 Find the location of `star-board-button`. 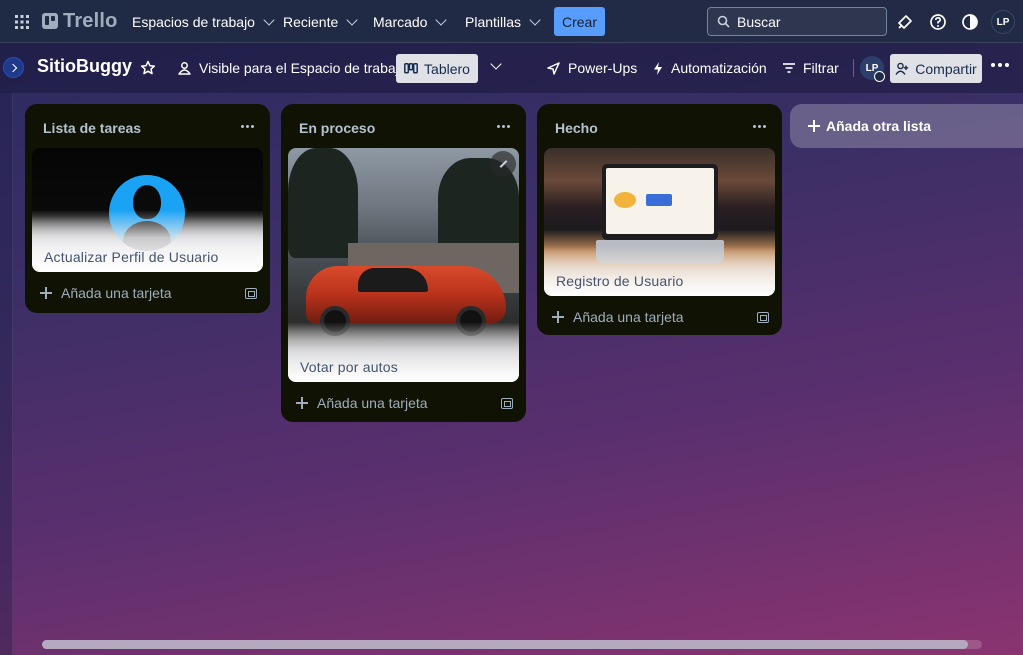

star-board-button is located at coordinates (148, 68).